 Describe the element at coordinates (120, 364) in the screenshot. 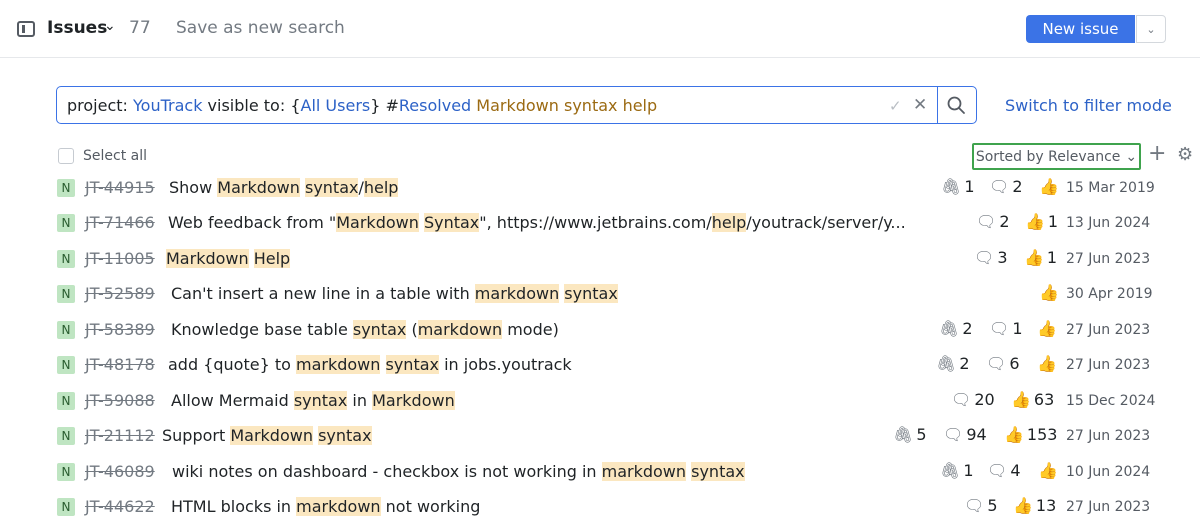

I see `issue-id-link: JT-48178` at that location.